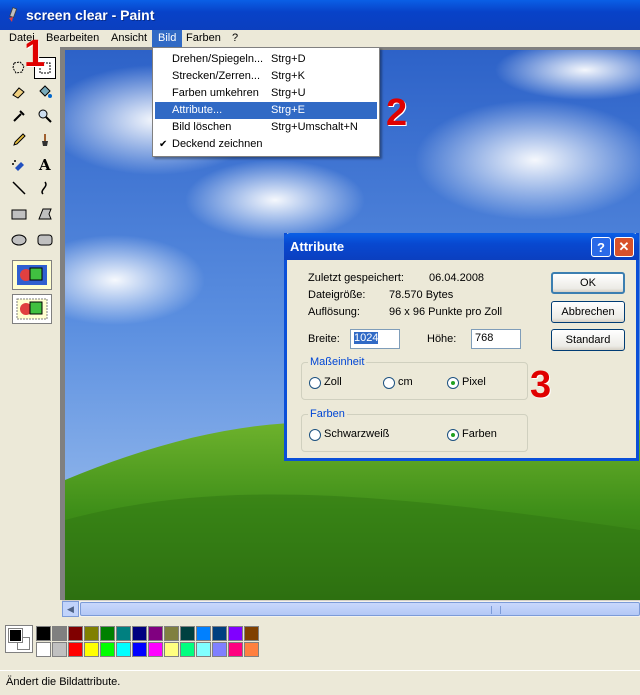 This screenshot has height=695, width=640. I want to click on menu-help: ?, so click(235, 38).